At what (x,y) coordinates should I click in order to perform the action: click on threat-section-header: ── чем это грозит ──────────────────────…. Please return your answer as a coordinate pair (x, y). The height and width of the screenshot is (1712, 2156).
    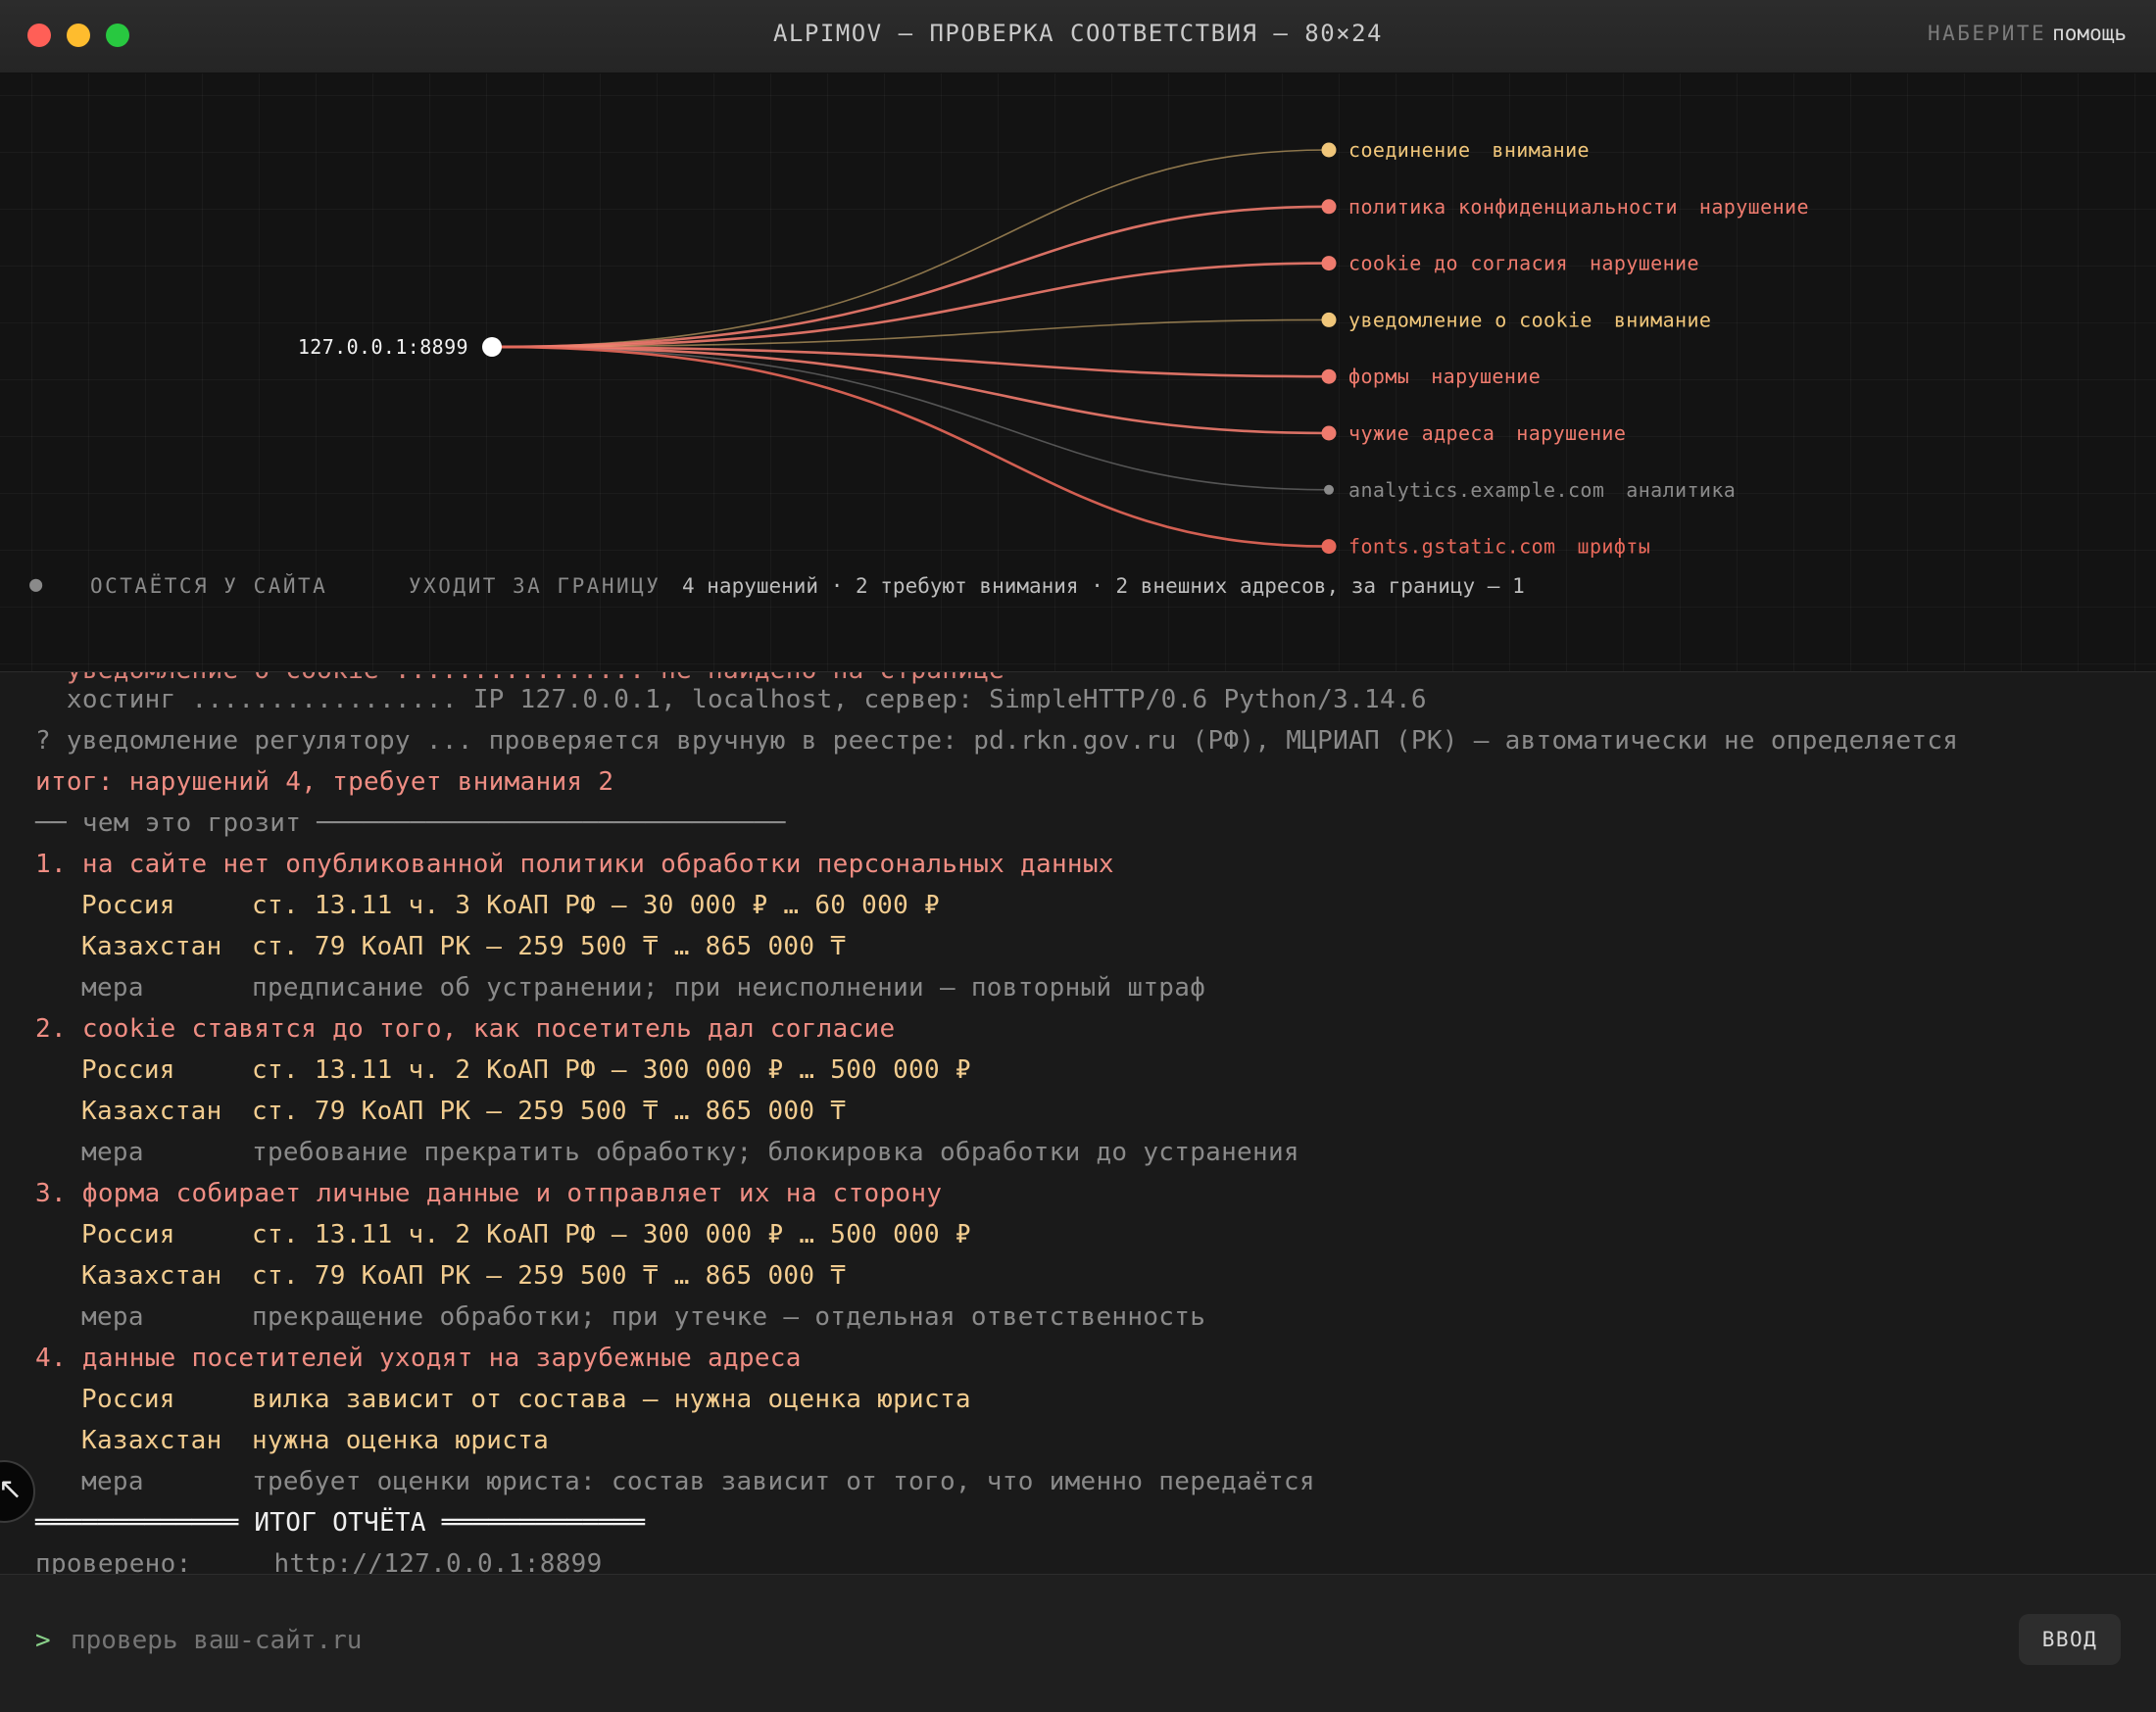
    Looking at the image, I should click on (410, 823).